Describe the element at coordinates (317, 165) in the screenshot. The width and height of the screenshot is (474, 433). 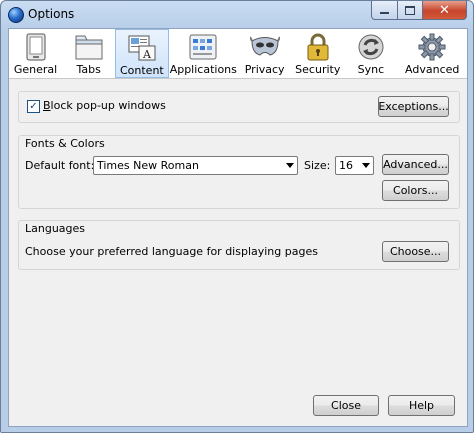
I see `font-size-label: Size:` at that location.